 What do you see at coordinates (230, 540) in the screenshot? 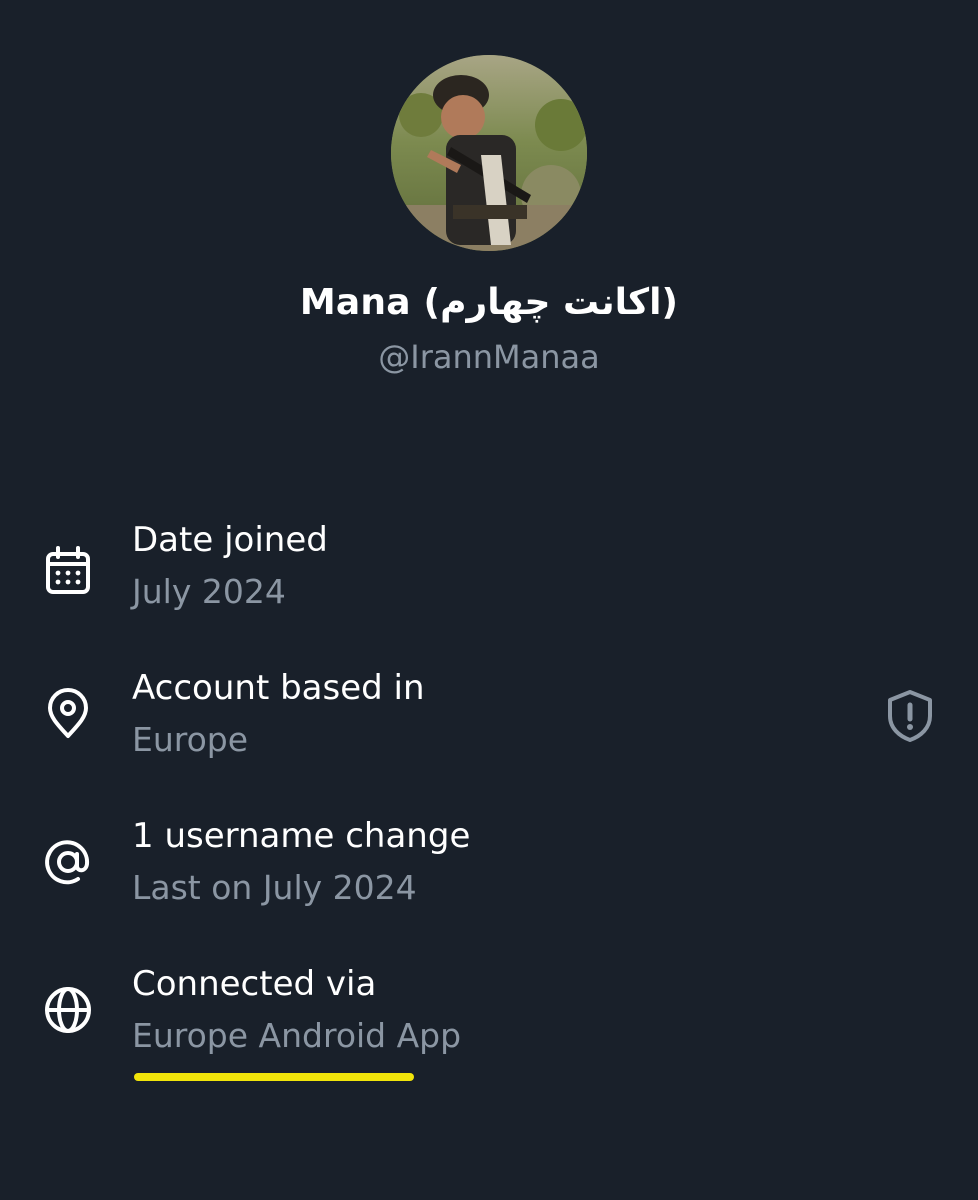
I see `date-joined-label: Date joined` at bounding box center [230, 540].